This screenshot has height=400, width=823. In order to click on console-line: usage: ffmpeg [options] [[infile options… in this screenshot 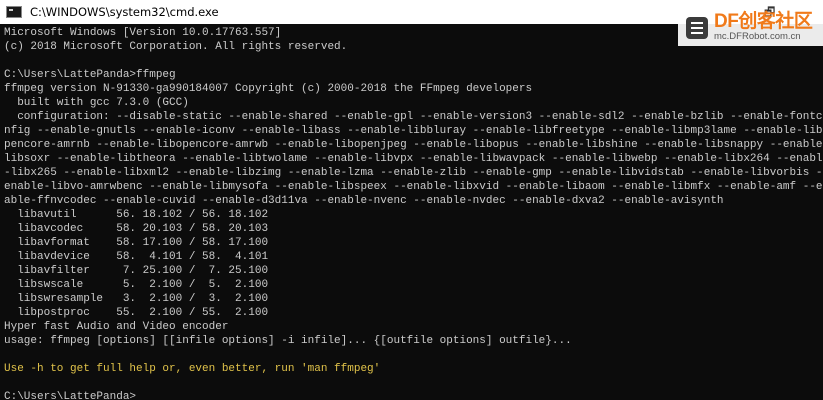, I will do `click(288, 341)`.